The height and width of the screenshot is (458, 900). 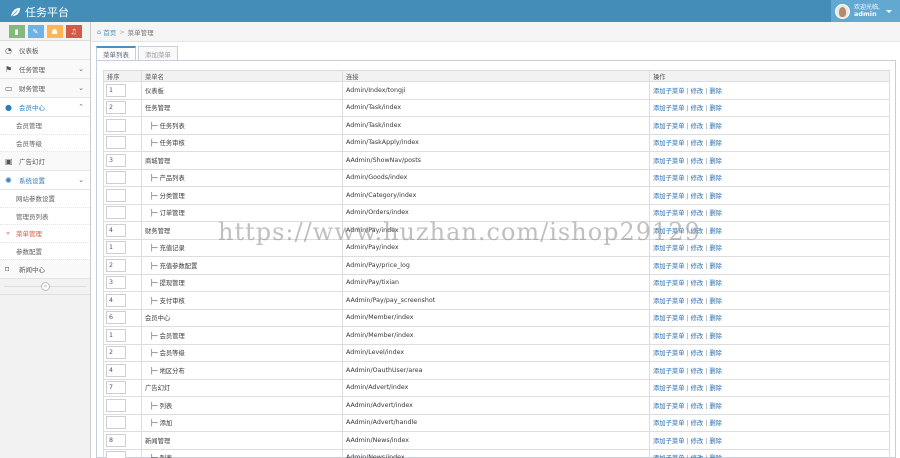 I want to click on sidebar-subitem-param-config: 参数配置, so click(x=45, y=251).